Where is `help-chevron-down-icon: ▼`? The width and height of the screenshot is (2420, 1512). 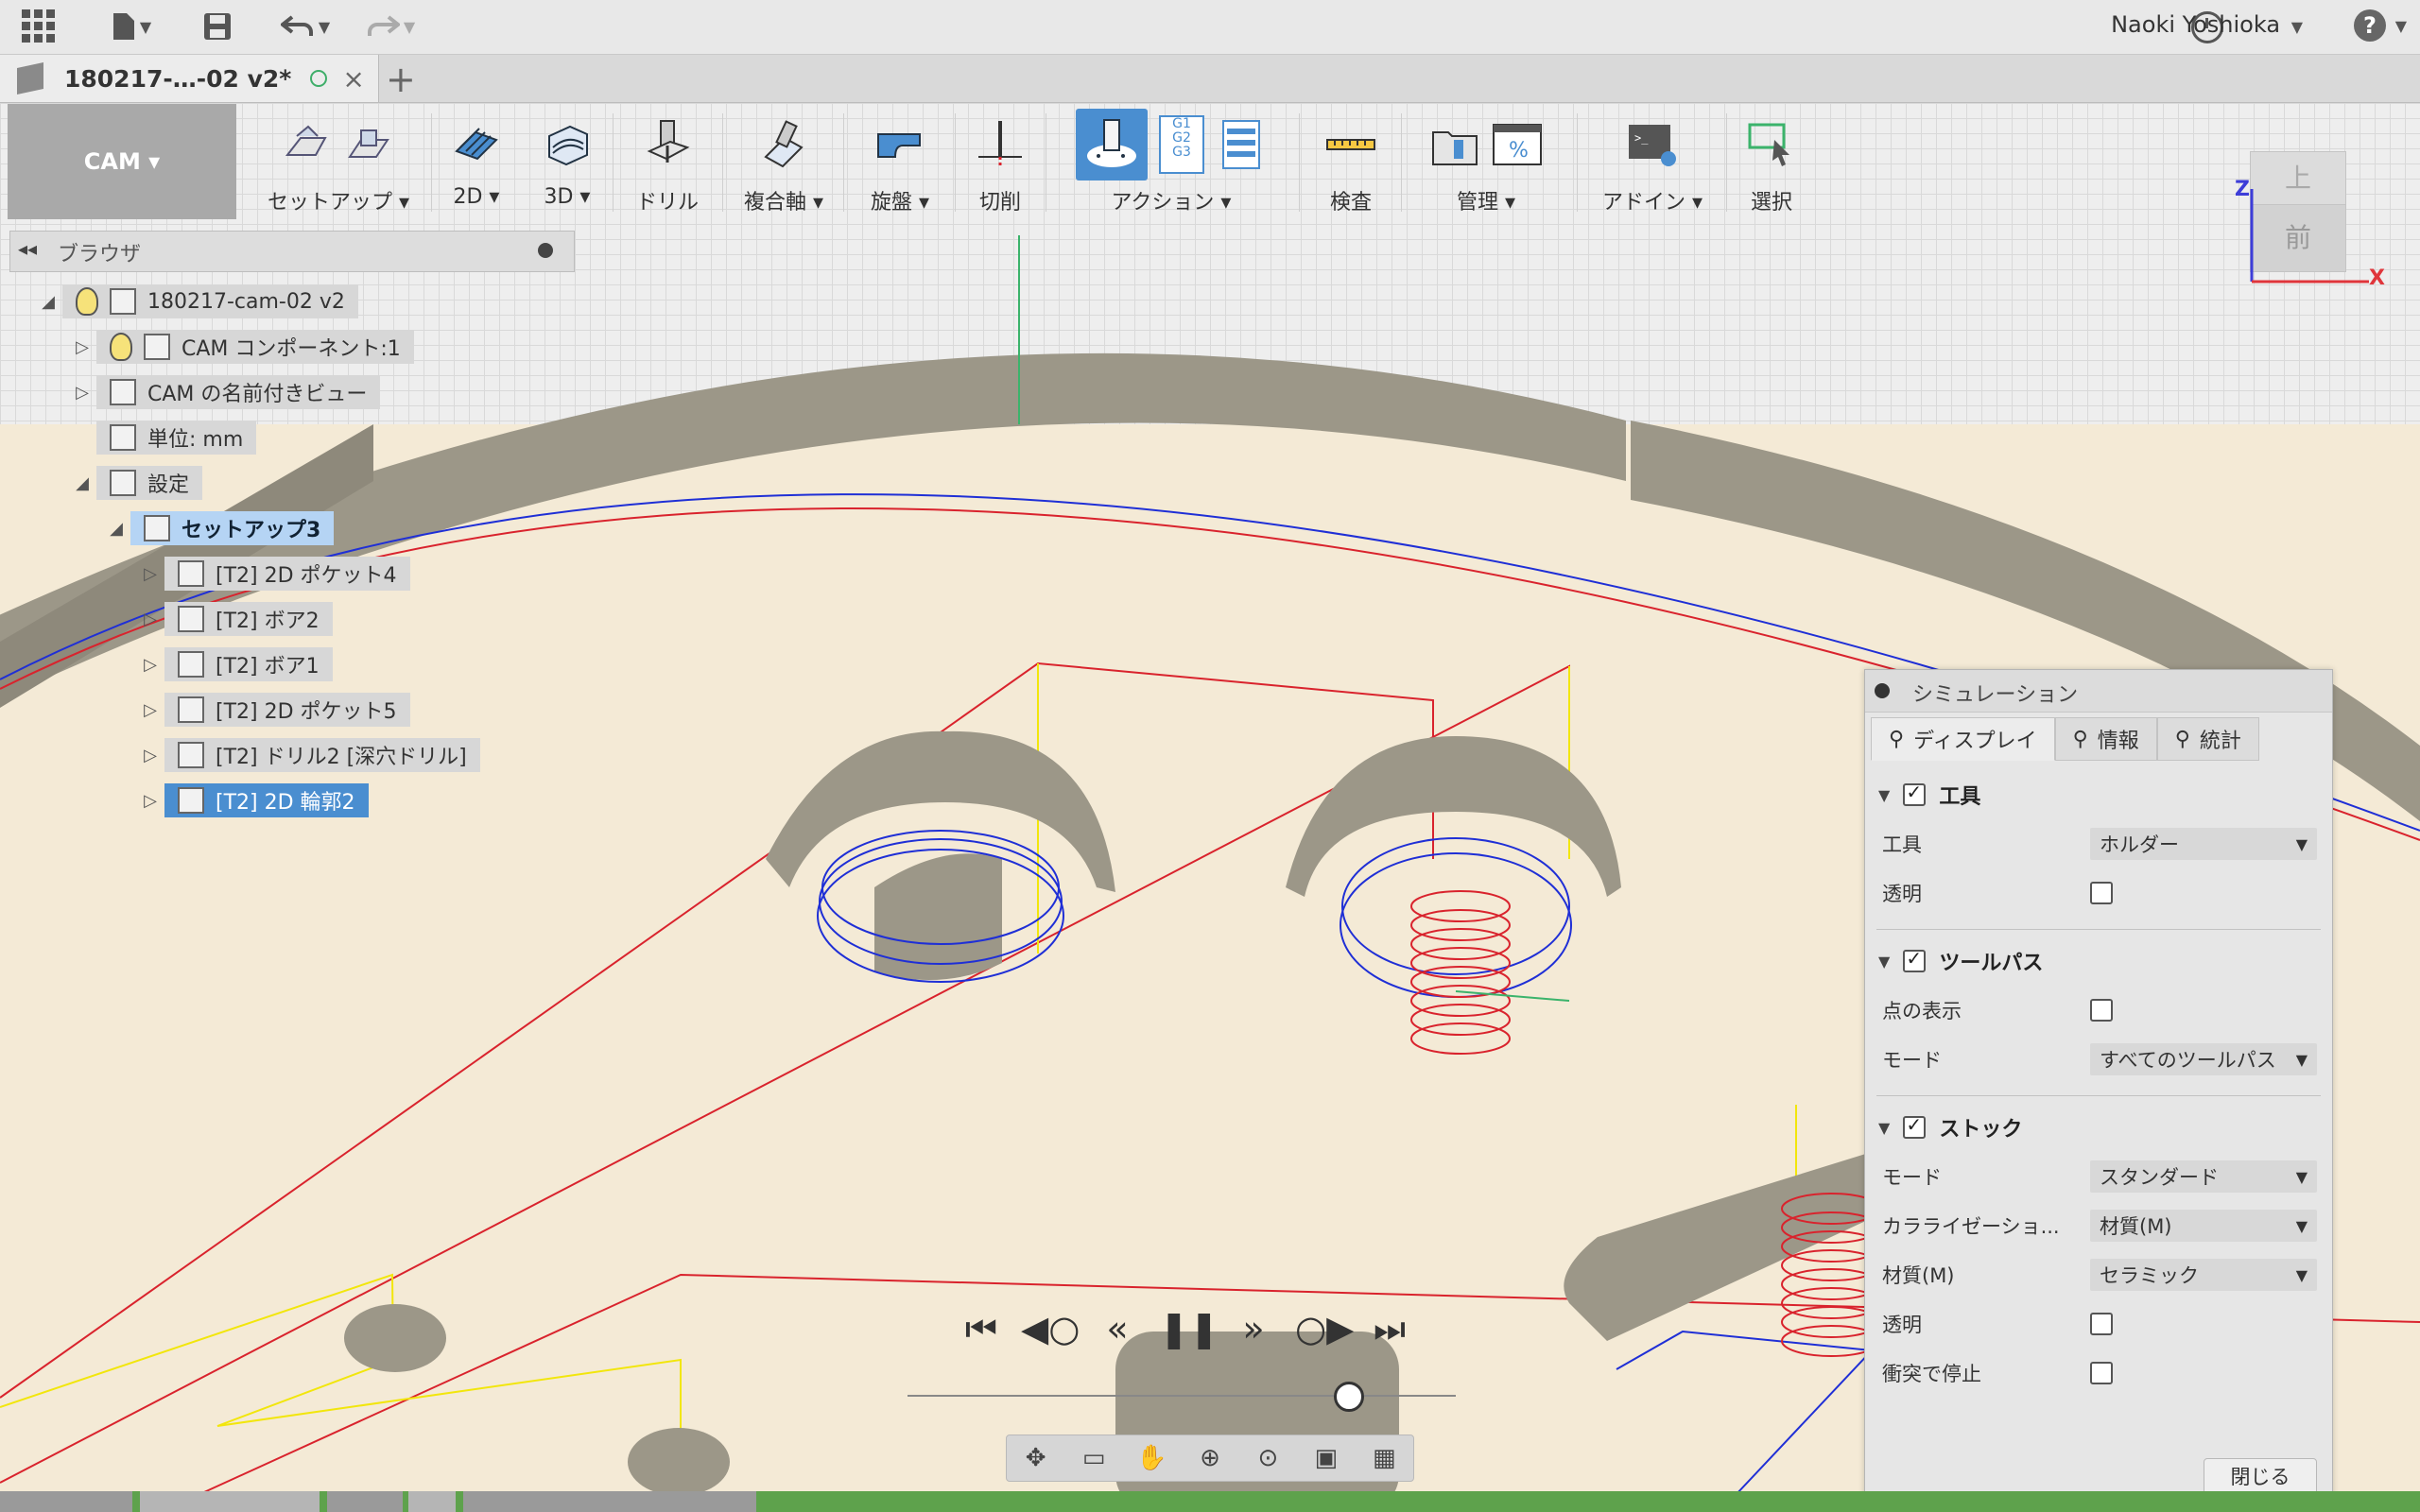 help-chevron-down-icon: ▼ is located at coordinates (2401, 26).